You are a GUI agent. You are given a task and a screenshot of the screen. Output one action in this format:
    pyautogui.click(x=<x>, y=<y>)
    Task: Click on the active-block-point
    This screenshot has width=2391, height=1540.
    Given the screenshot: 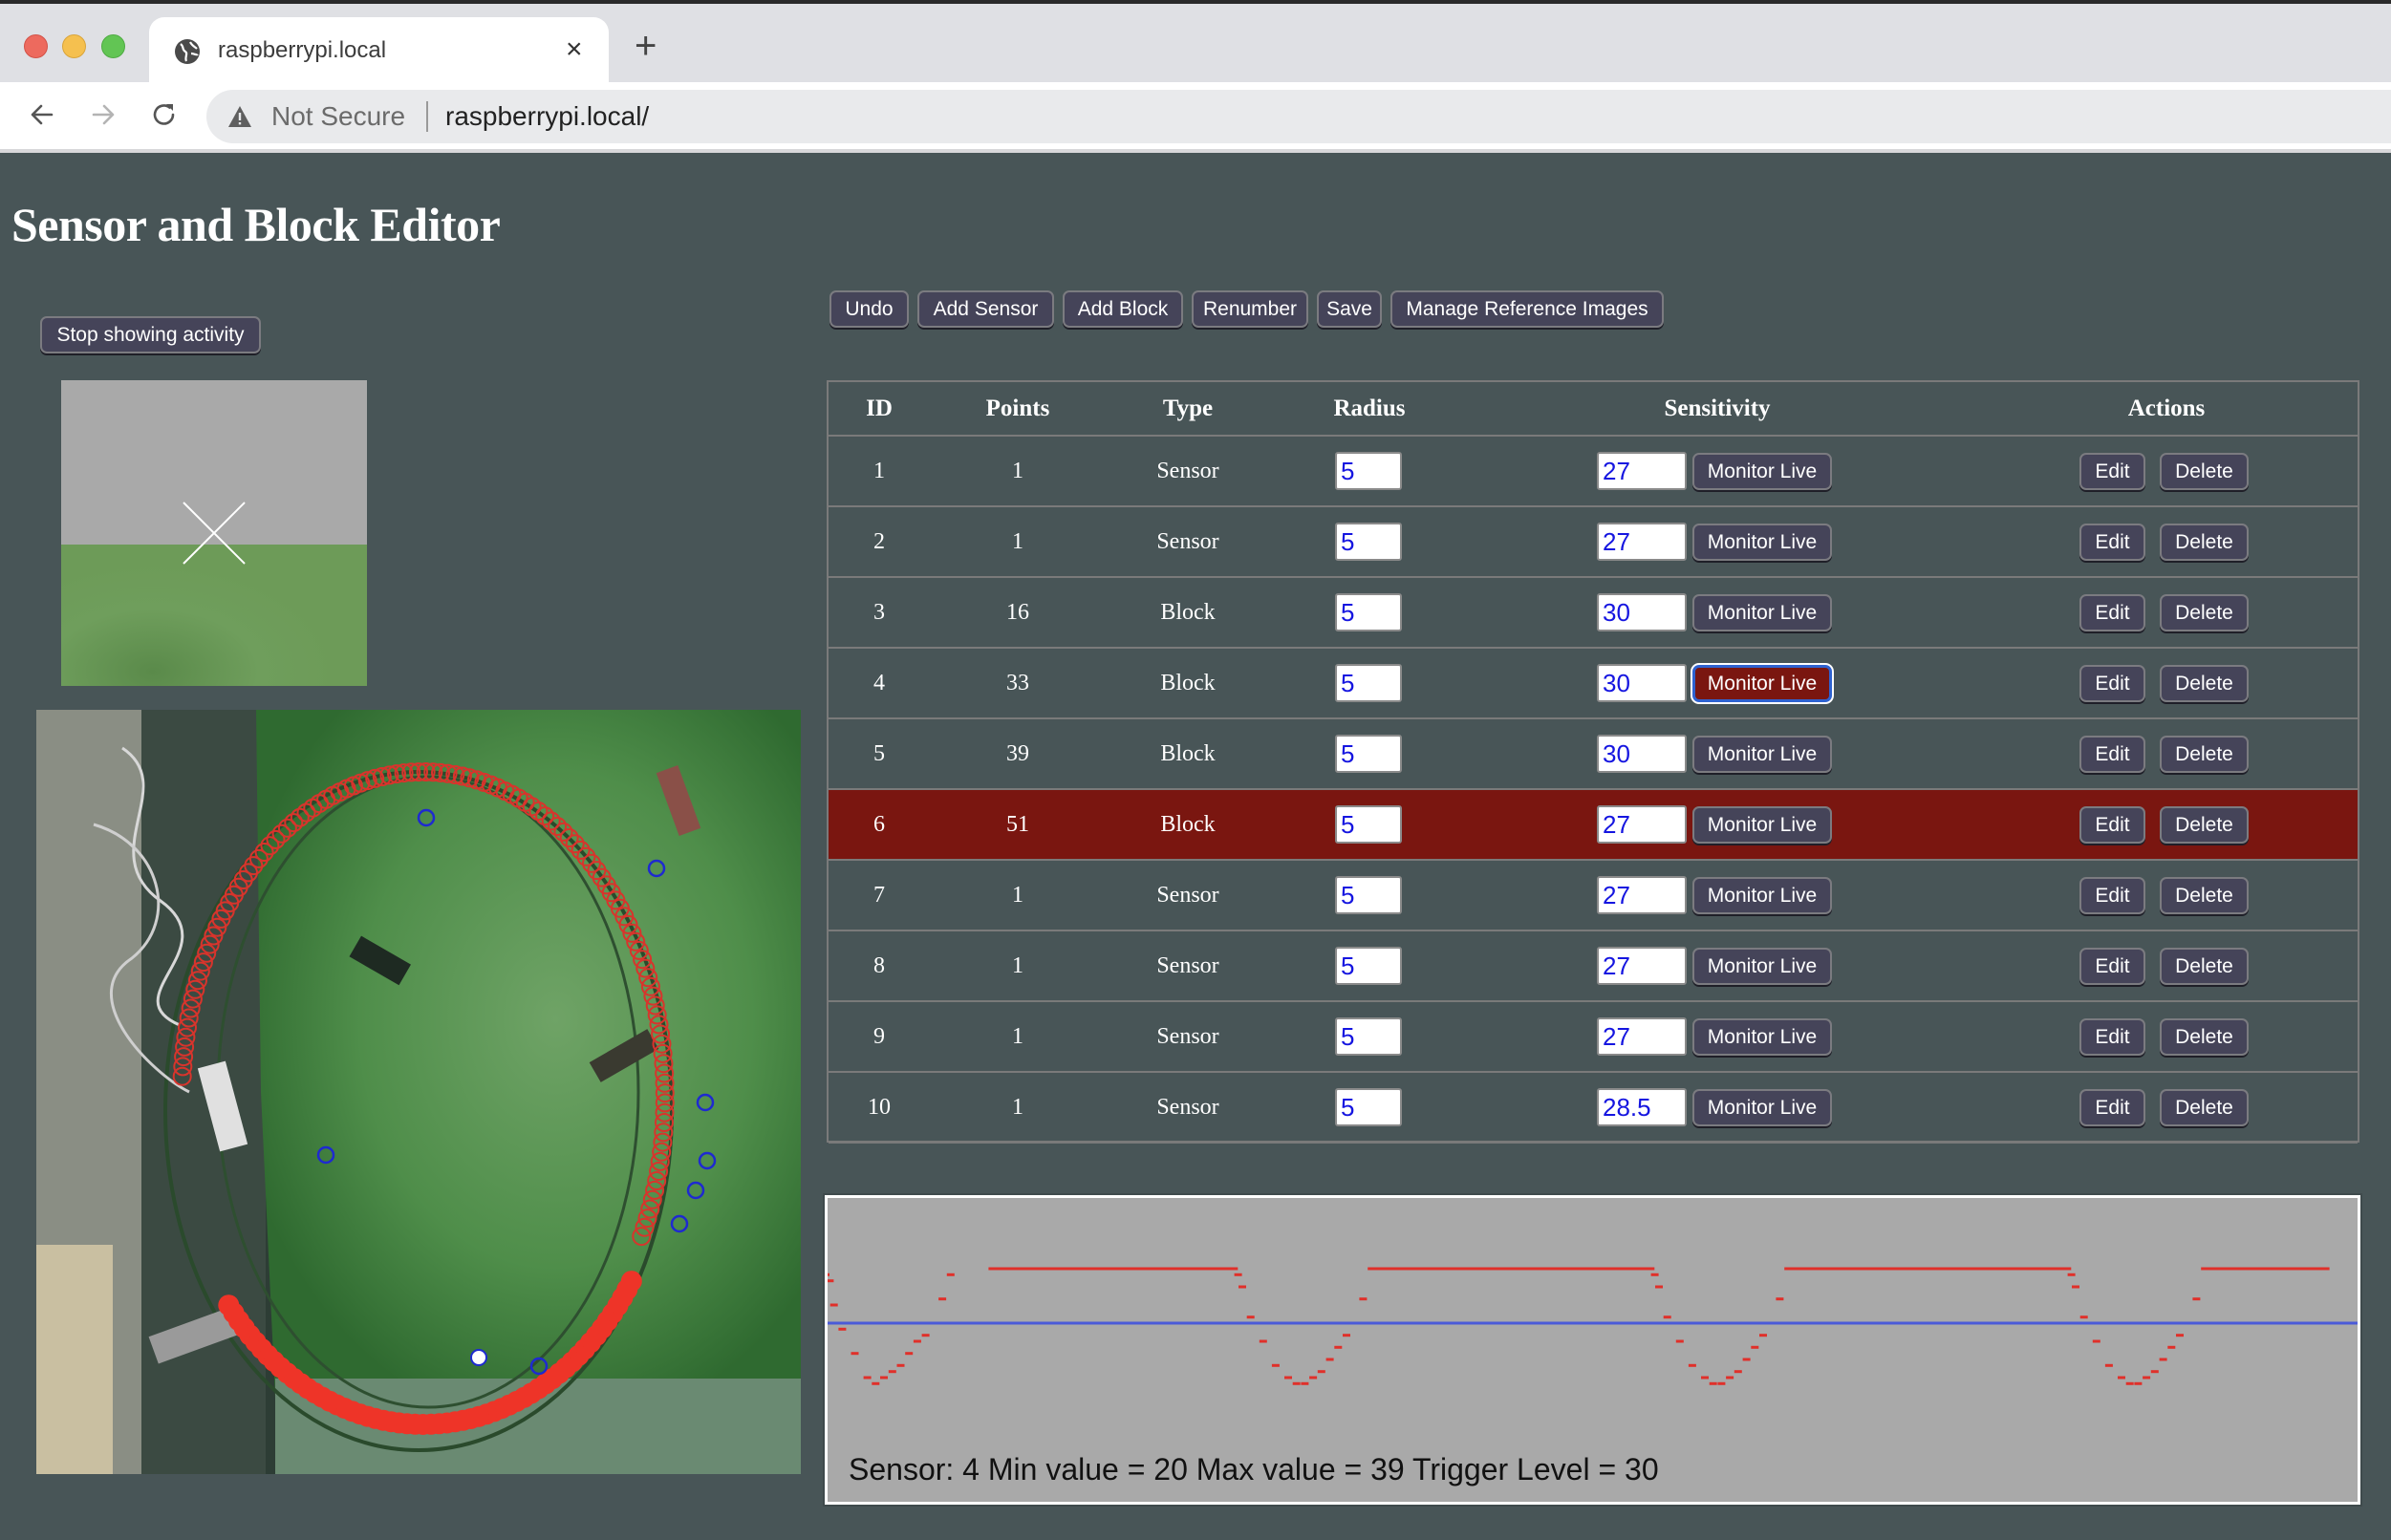 What is the action you would take?
    pyautogui.click(x=229, y=1305)
    